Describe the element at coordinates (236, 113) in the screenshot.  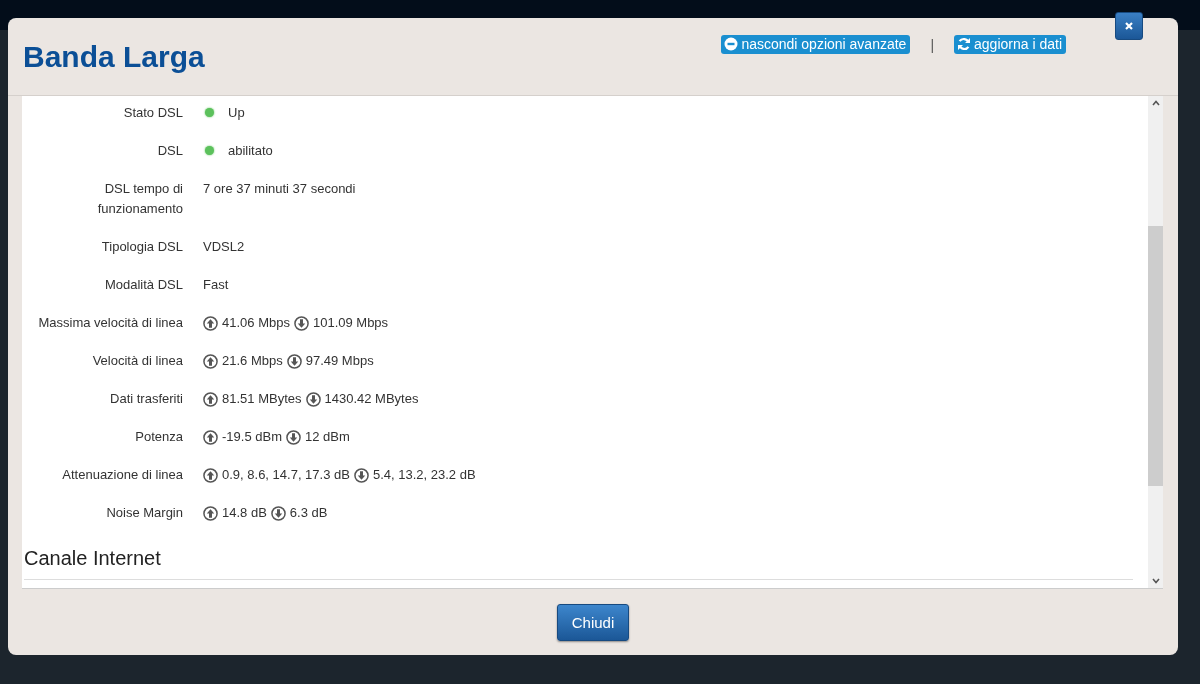
I see `field-value: Up` at that location.